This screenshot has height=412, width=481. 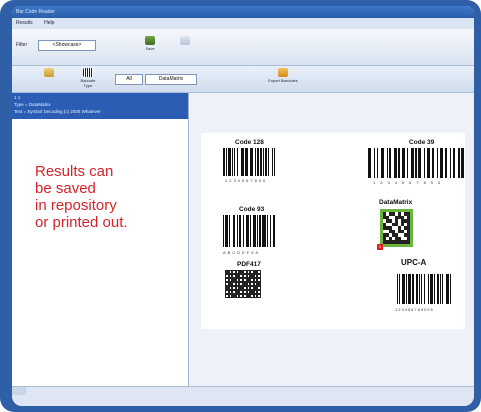 What do you see at coordinates (283, 80) in the screenshot?
I see `export-barcodes-label: Export Barcodes` at bounding box center [283, 80].